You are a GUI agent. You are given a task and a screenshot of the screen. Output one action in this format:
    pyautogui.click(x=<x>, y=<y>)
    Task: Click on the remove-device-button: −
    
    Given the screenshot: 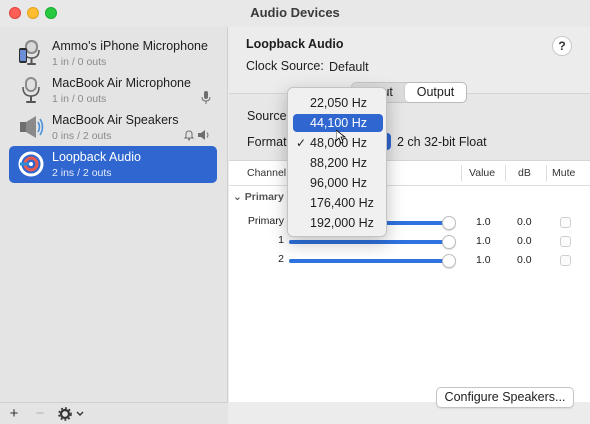 What is the action you would take?
    pyautogui.click(x=40, y=414)
    